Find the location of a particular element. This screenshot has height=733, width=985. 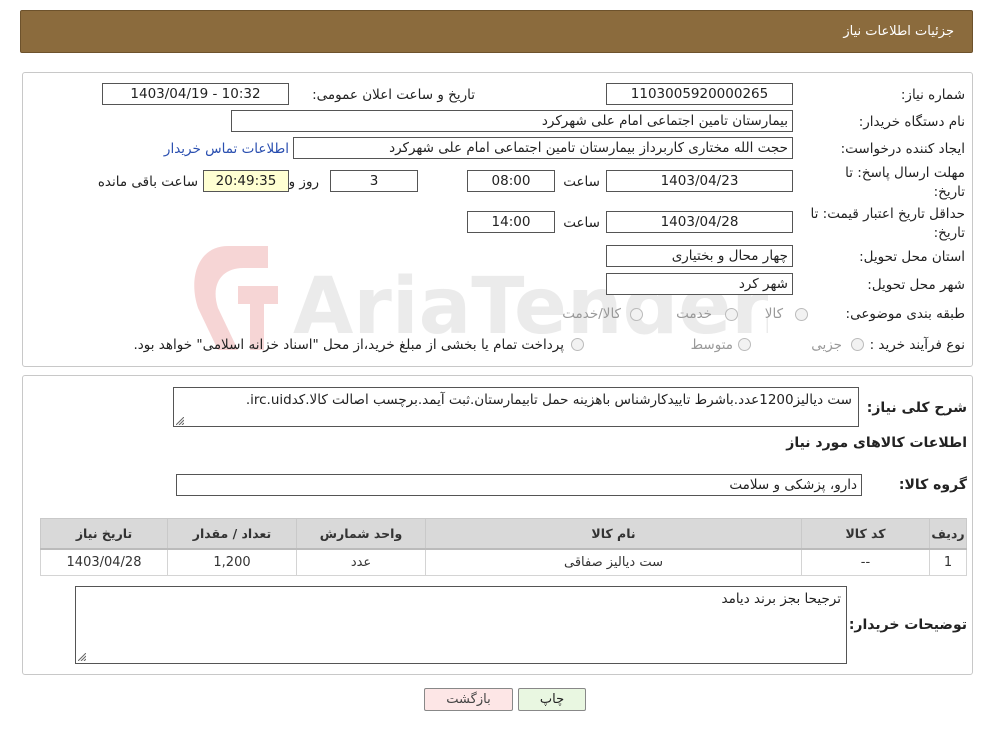

page-title: جزئیات اطلاعات نیاز is located at coordinates (898, 31).